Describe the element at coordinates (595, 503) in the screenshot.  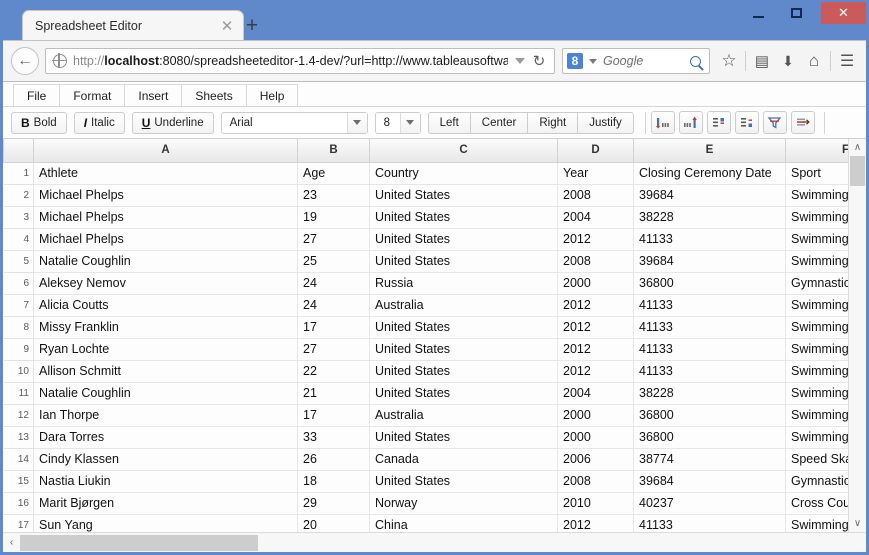
I see `table-cell: 2010` at that location.